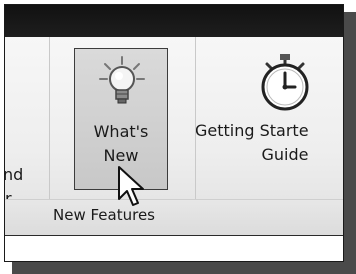 This screenshot has height=274, width=356. What do you see at coordinates (174, 248) in the screenshot?
I see `content-area` at bounding box center [174, 248].